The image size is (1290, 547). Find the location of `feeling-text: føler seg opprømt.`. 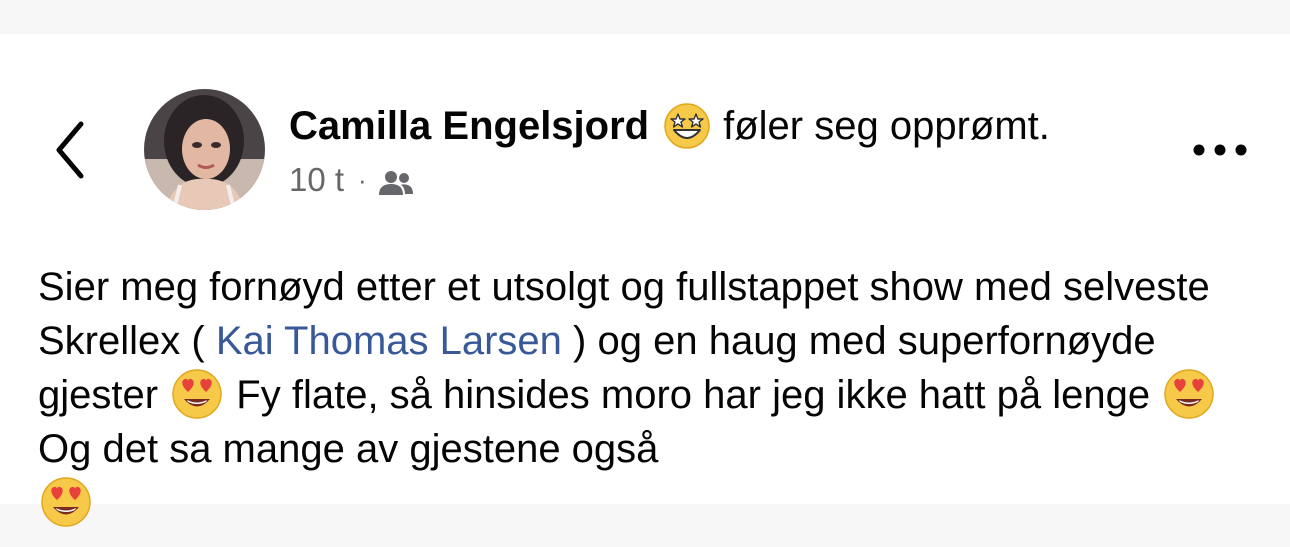

feeling-text: føler seg opprømt. is located at coordinates (886, 126).